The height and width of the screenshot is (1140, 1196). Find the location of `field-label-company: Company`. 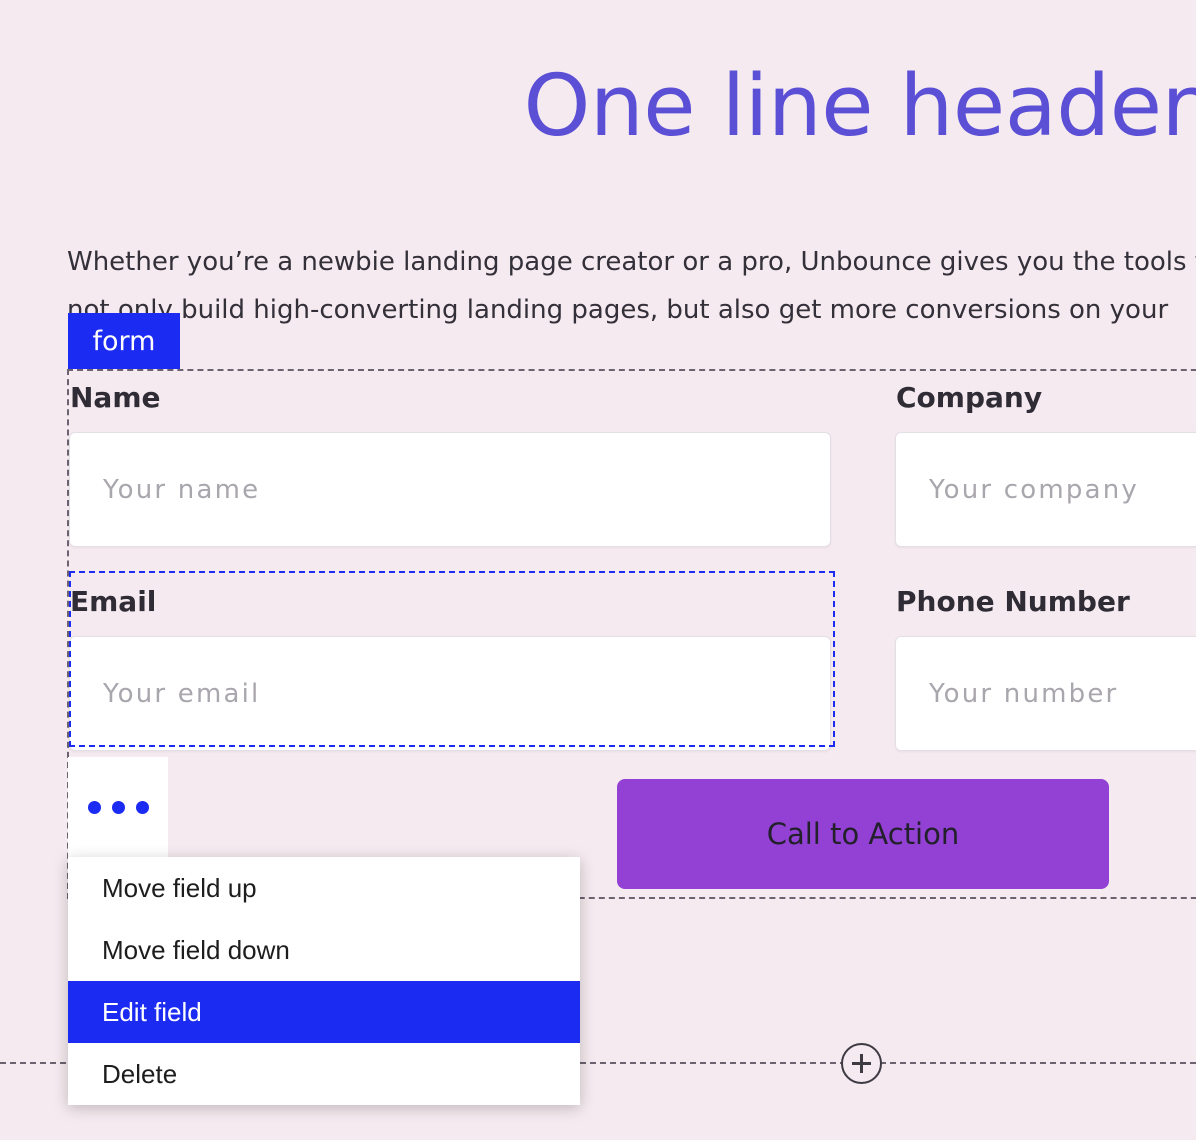

field-label-company: Company is located at coordinates (969, 397).